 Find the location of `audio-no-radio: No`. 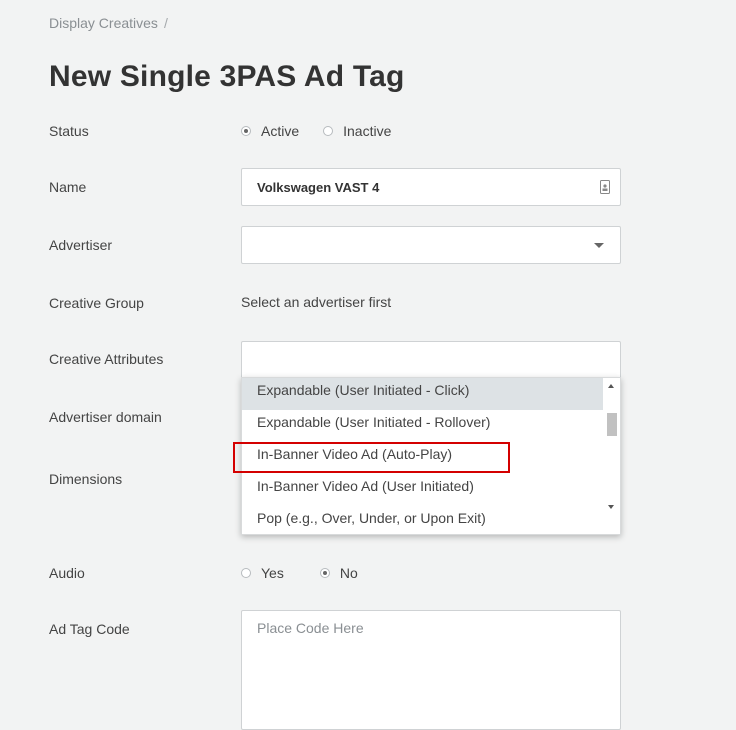

audio-no-radio: No is located at coordinates (338, 573).